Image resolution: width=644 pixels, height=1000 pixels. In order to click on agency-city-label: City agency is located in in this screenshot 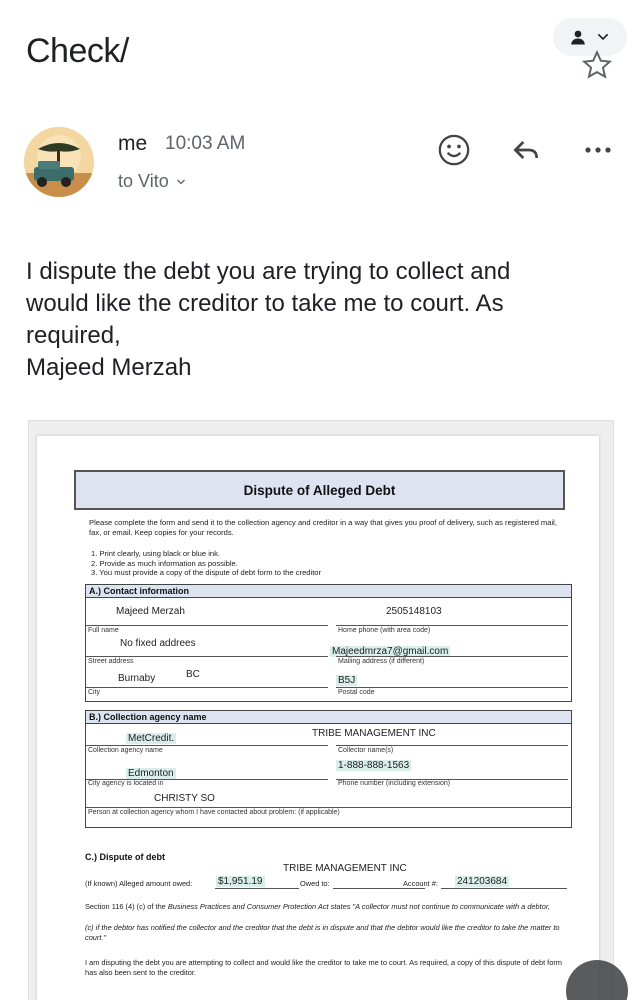, I will do `click(126, 783)`.